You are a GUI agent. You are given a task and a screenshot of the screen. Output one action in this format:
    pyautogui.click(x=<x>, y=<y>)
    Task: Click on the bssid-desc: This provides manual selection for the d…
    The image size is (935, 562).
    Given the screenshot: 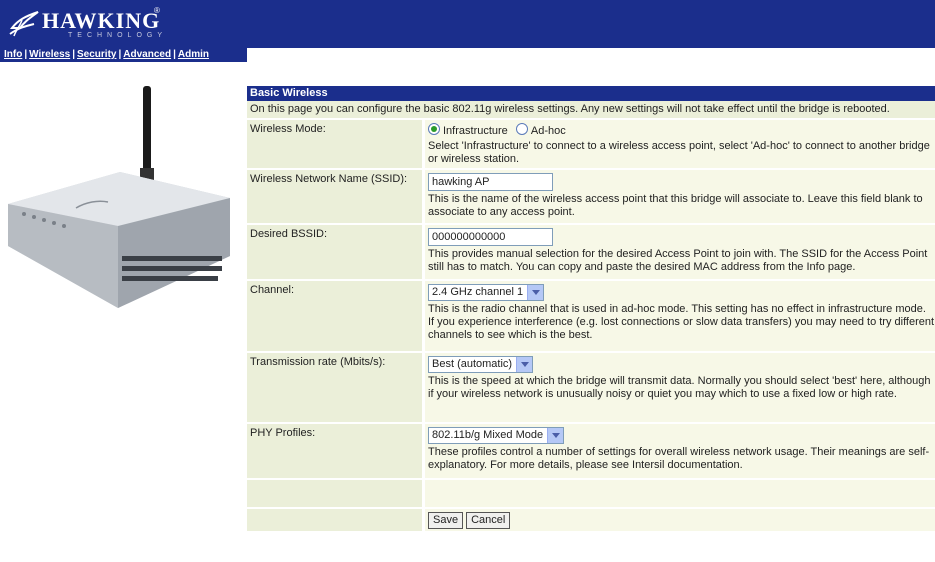 What is the action you would take?
    pyautogui.click(x=678, y=260)
    